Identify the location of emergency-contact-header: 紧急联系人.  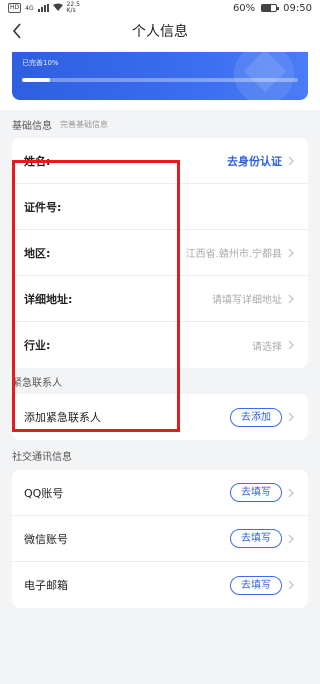
(37, 383).